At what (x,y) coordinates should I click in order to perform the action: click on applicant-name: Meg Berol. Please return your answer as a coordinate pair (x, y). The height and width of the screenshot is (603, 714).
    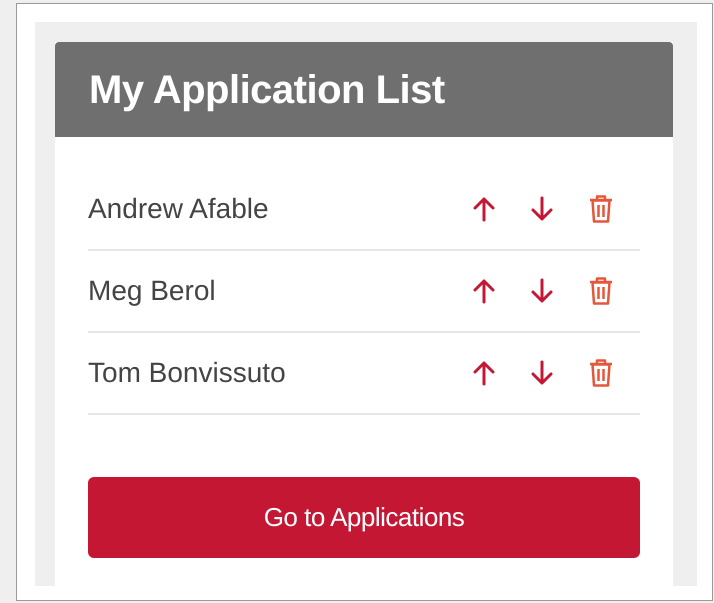
    Looking at the image, I should click on (152, 291).